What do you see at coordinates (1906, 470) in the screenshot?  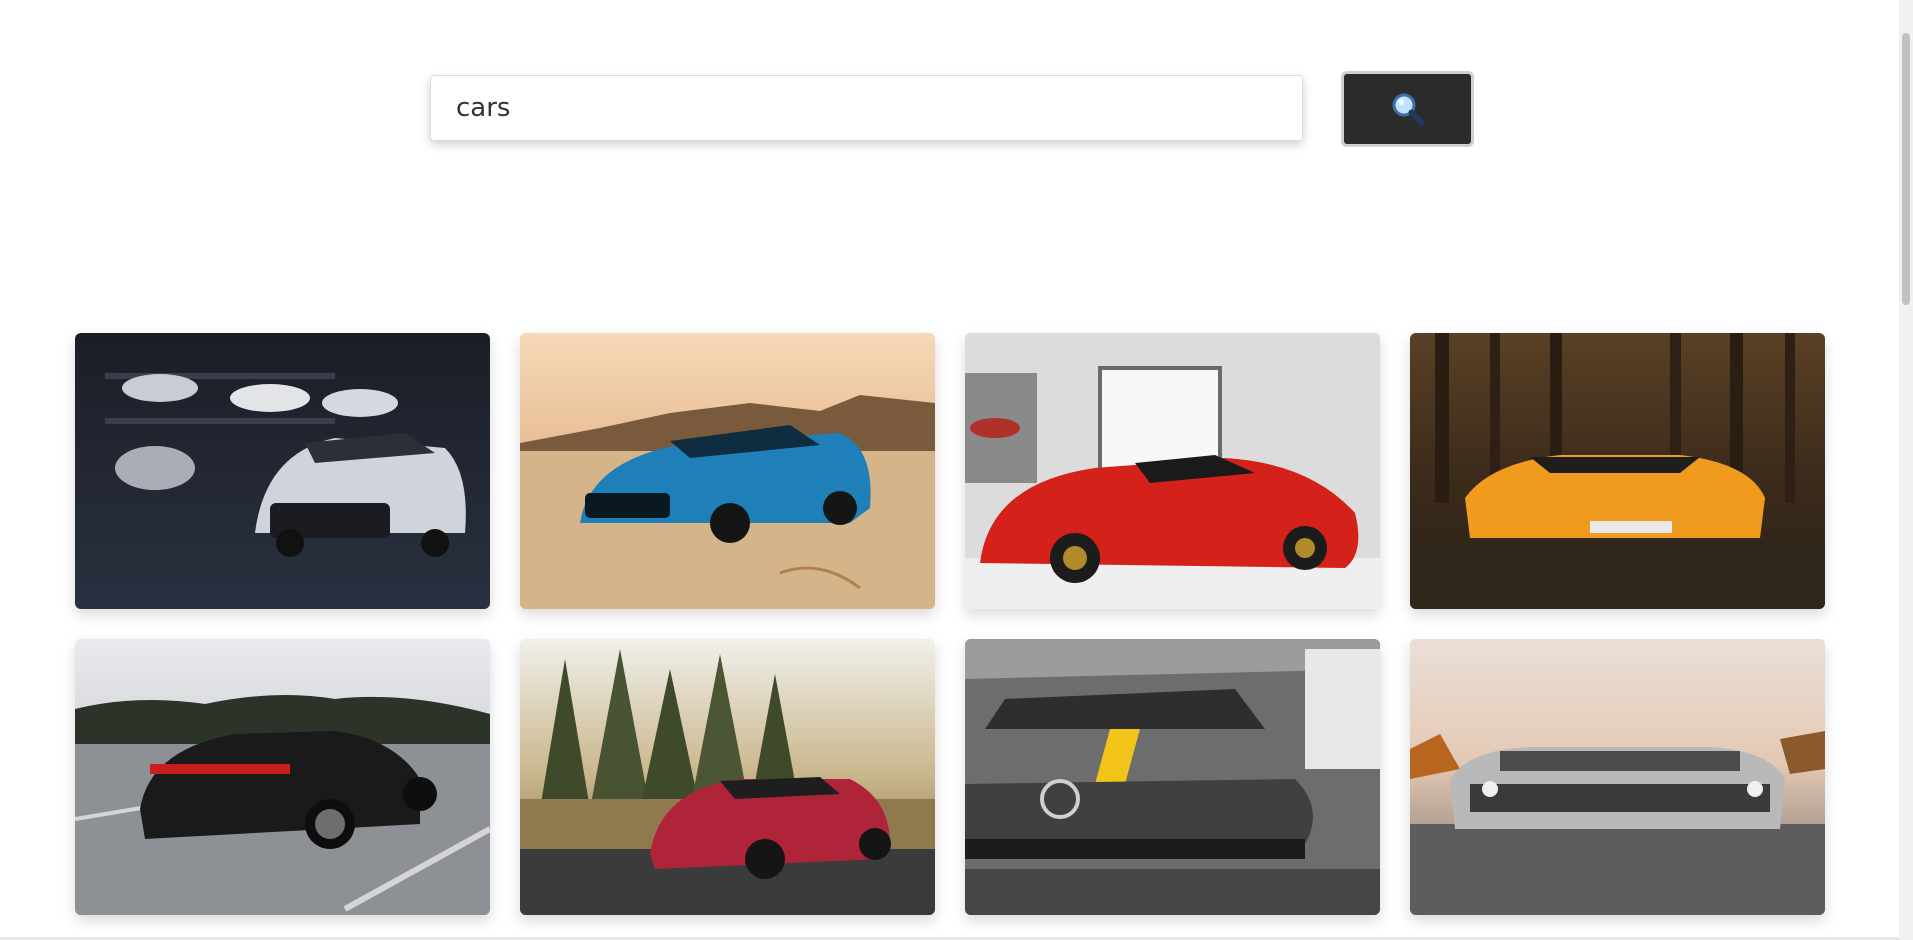 I see `vertical-scrollbar` at bounding box center [1906, 470].